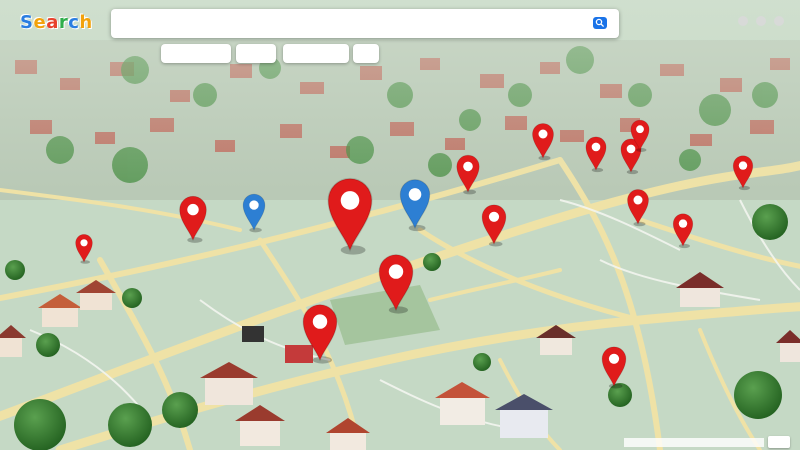  Describe the element at coordinates (52, 22) in the screenshot. I see `brand-letter: a` at that location.